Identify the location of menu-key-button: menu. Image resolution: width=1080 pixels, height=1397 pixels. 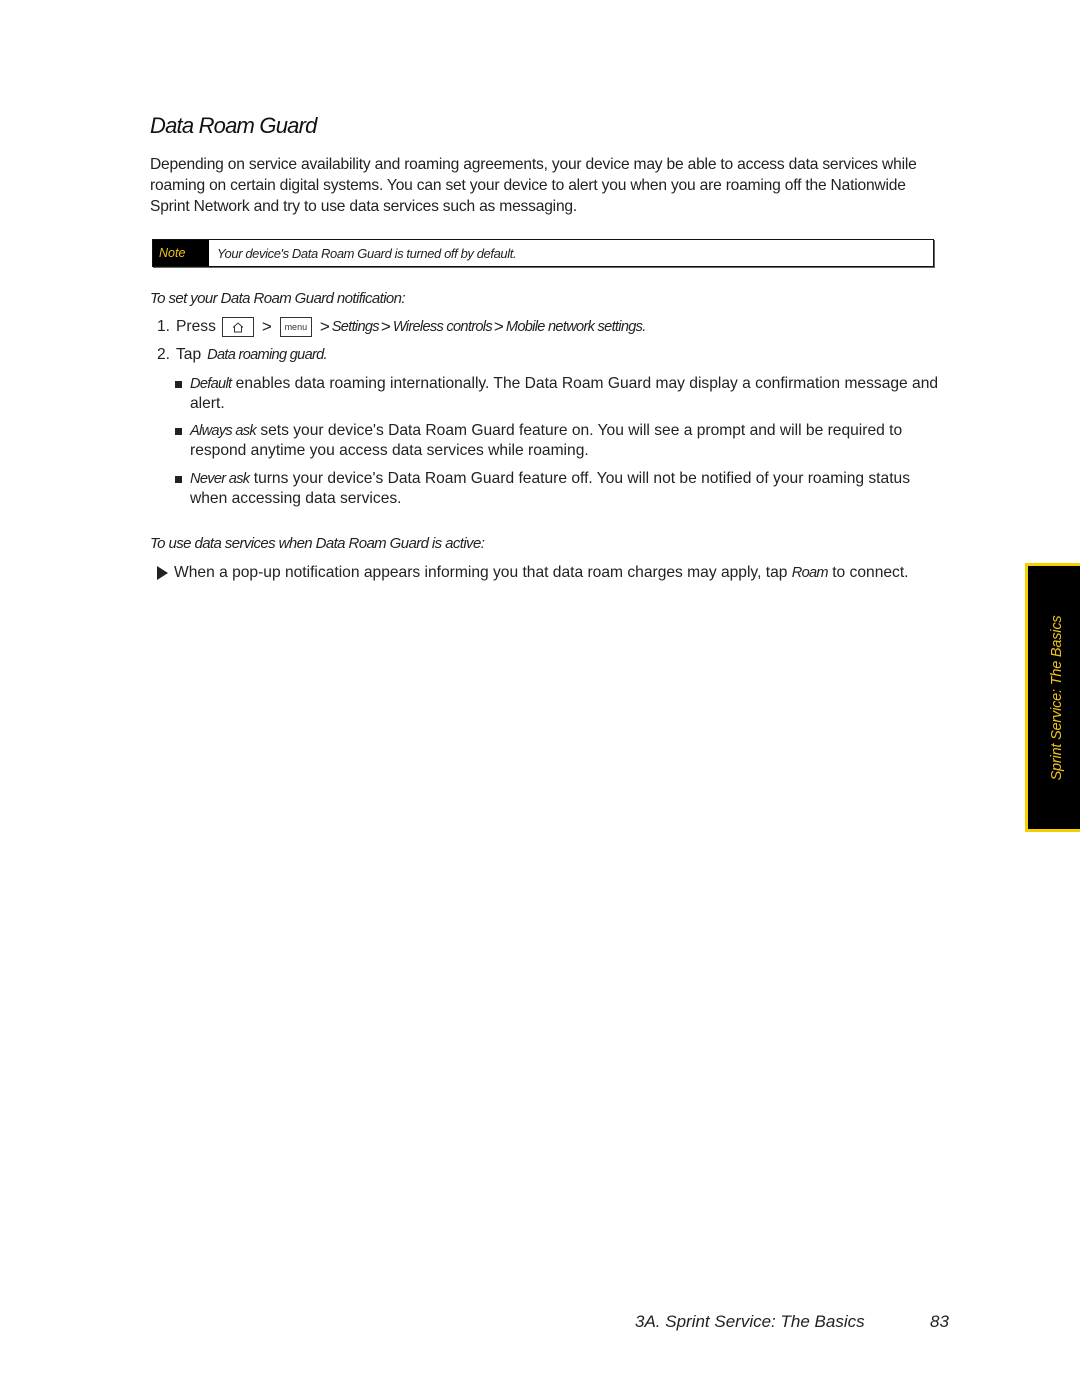
(295, 327).